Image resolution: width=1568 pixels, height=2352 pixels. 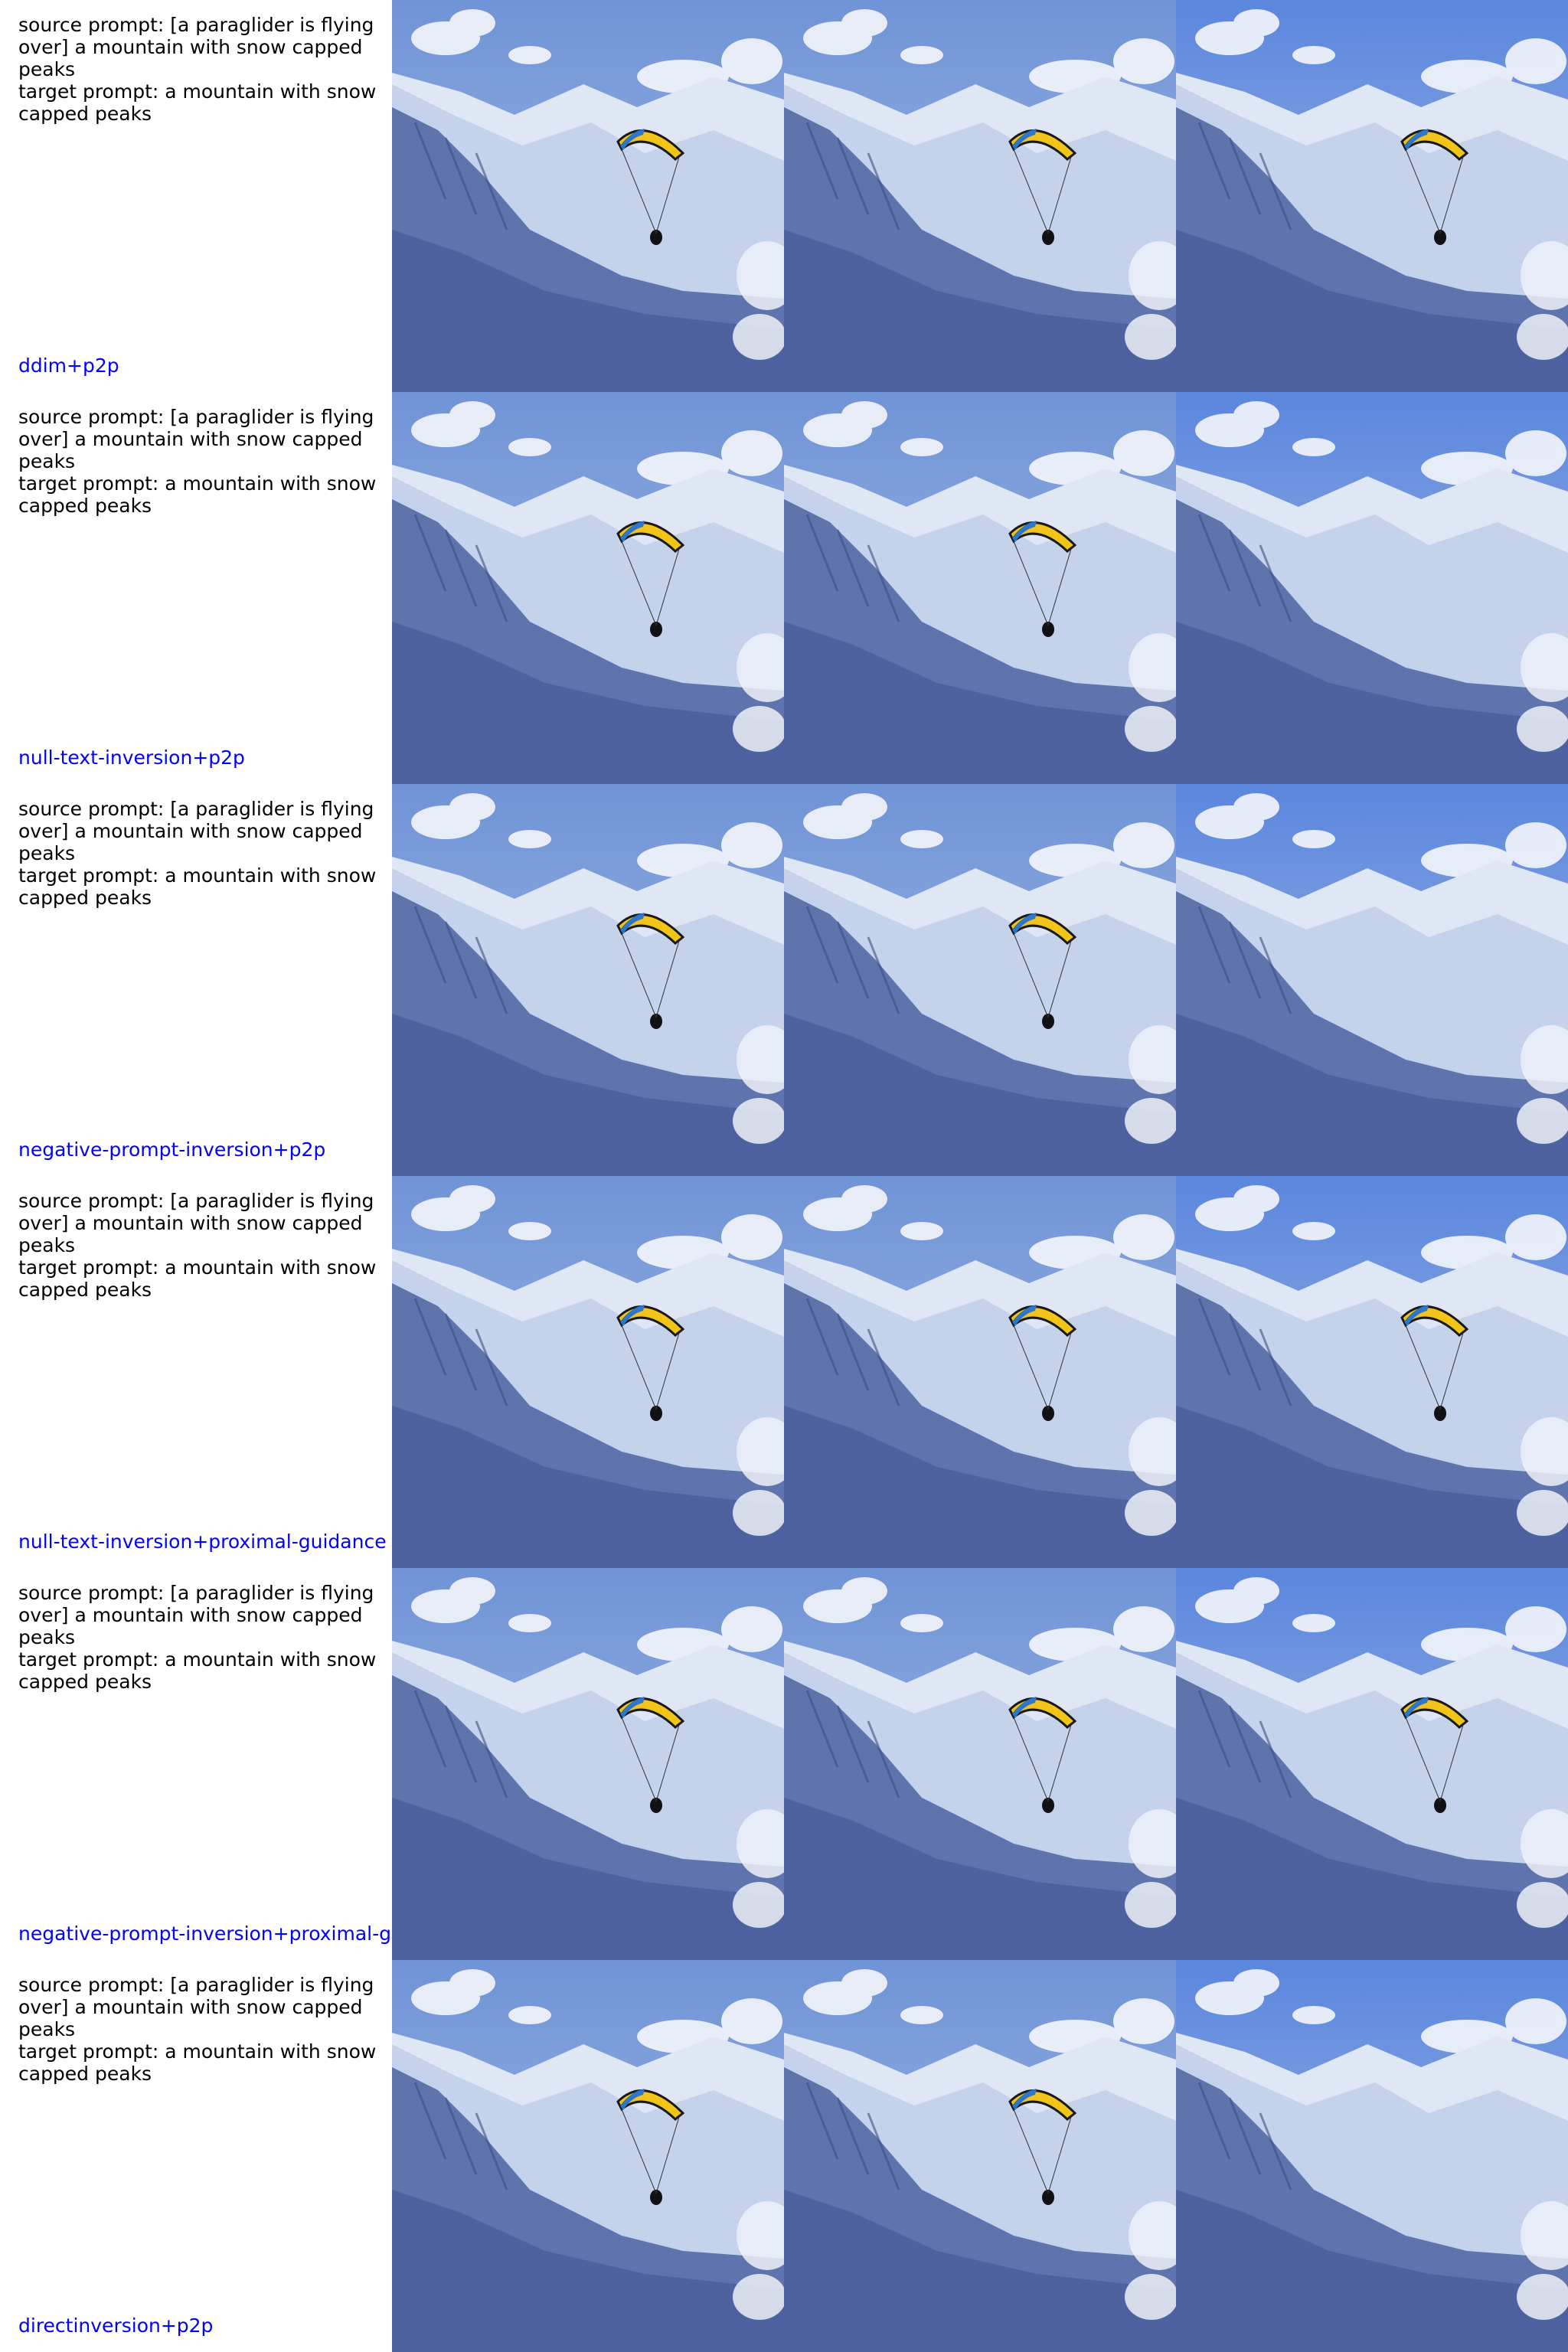 What do you see at coordinates (172, 1149) in the screenshot?
I see `method-label: negative-prompt-inversion+p2p` at bounding box center [172, 1149].